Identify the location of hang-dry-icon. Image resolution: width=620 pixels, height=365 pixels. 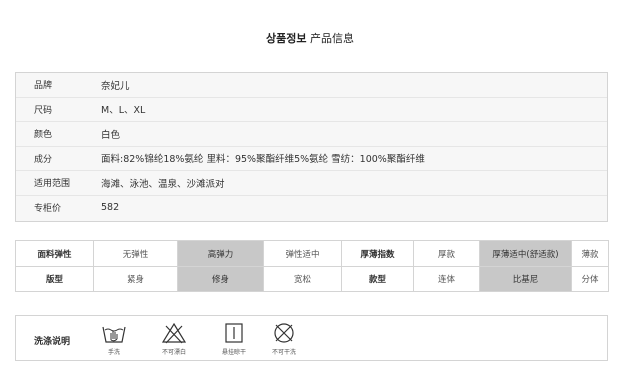
(234, 333).